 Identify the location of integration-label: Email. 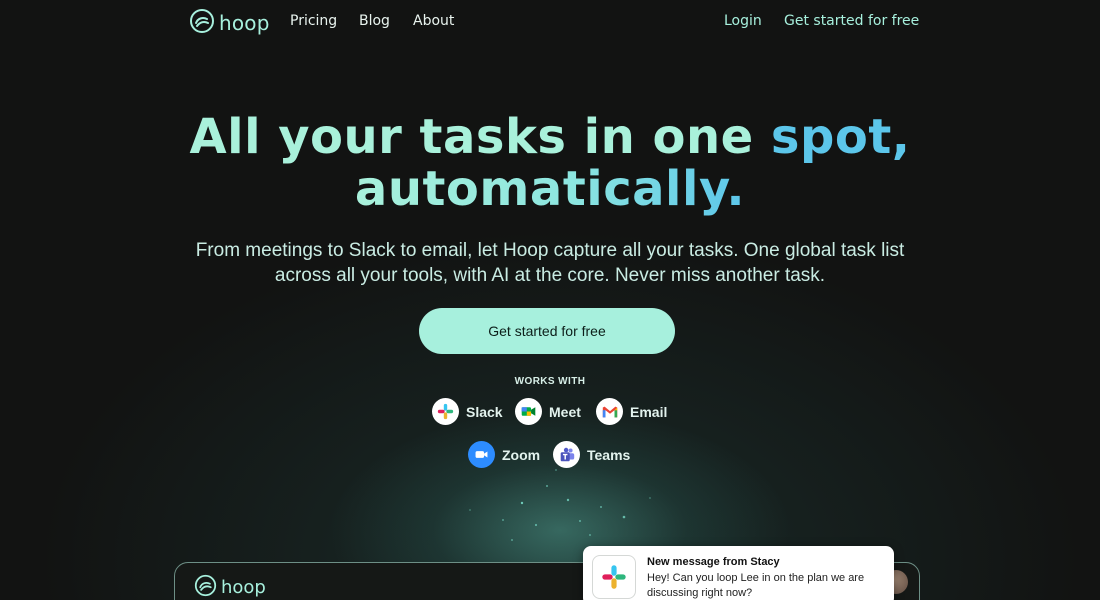
(649, 411).